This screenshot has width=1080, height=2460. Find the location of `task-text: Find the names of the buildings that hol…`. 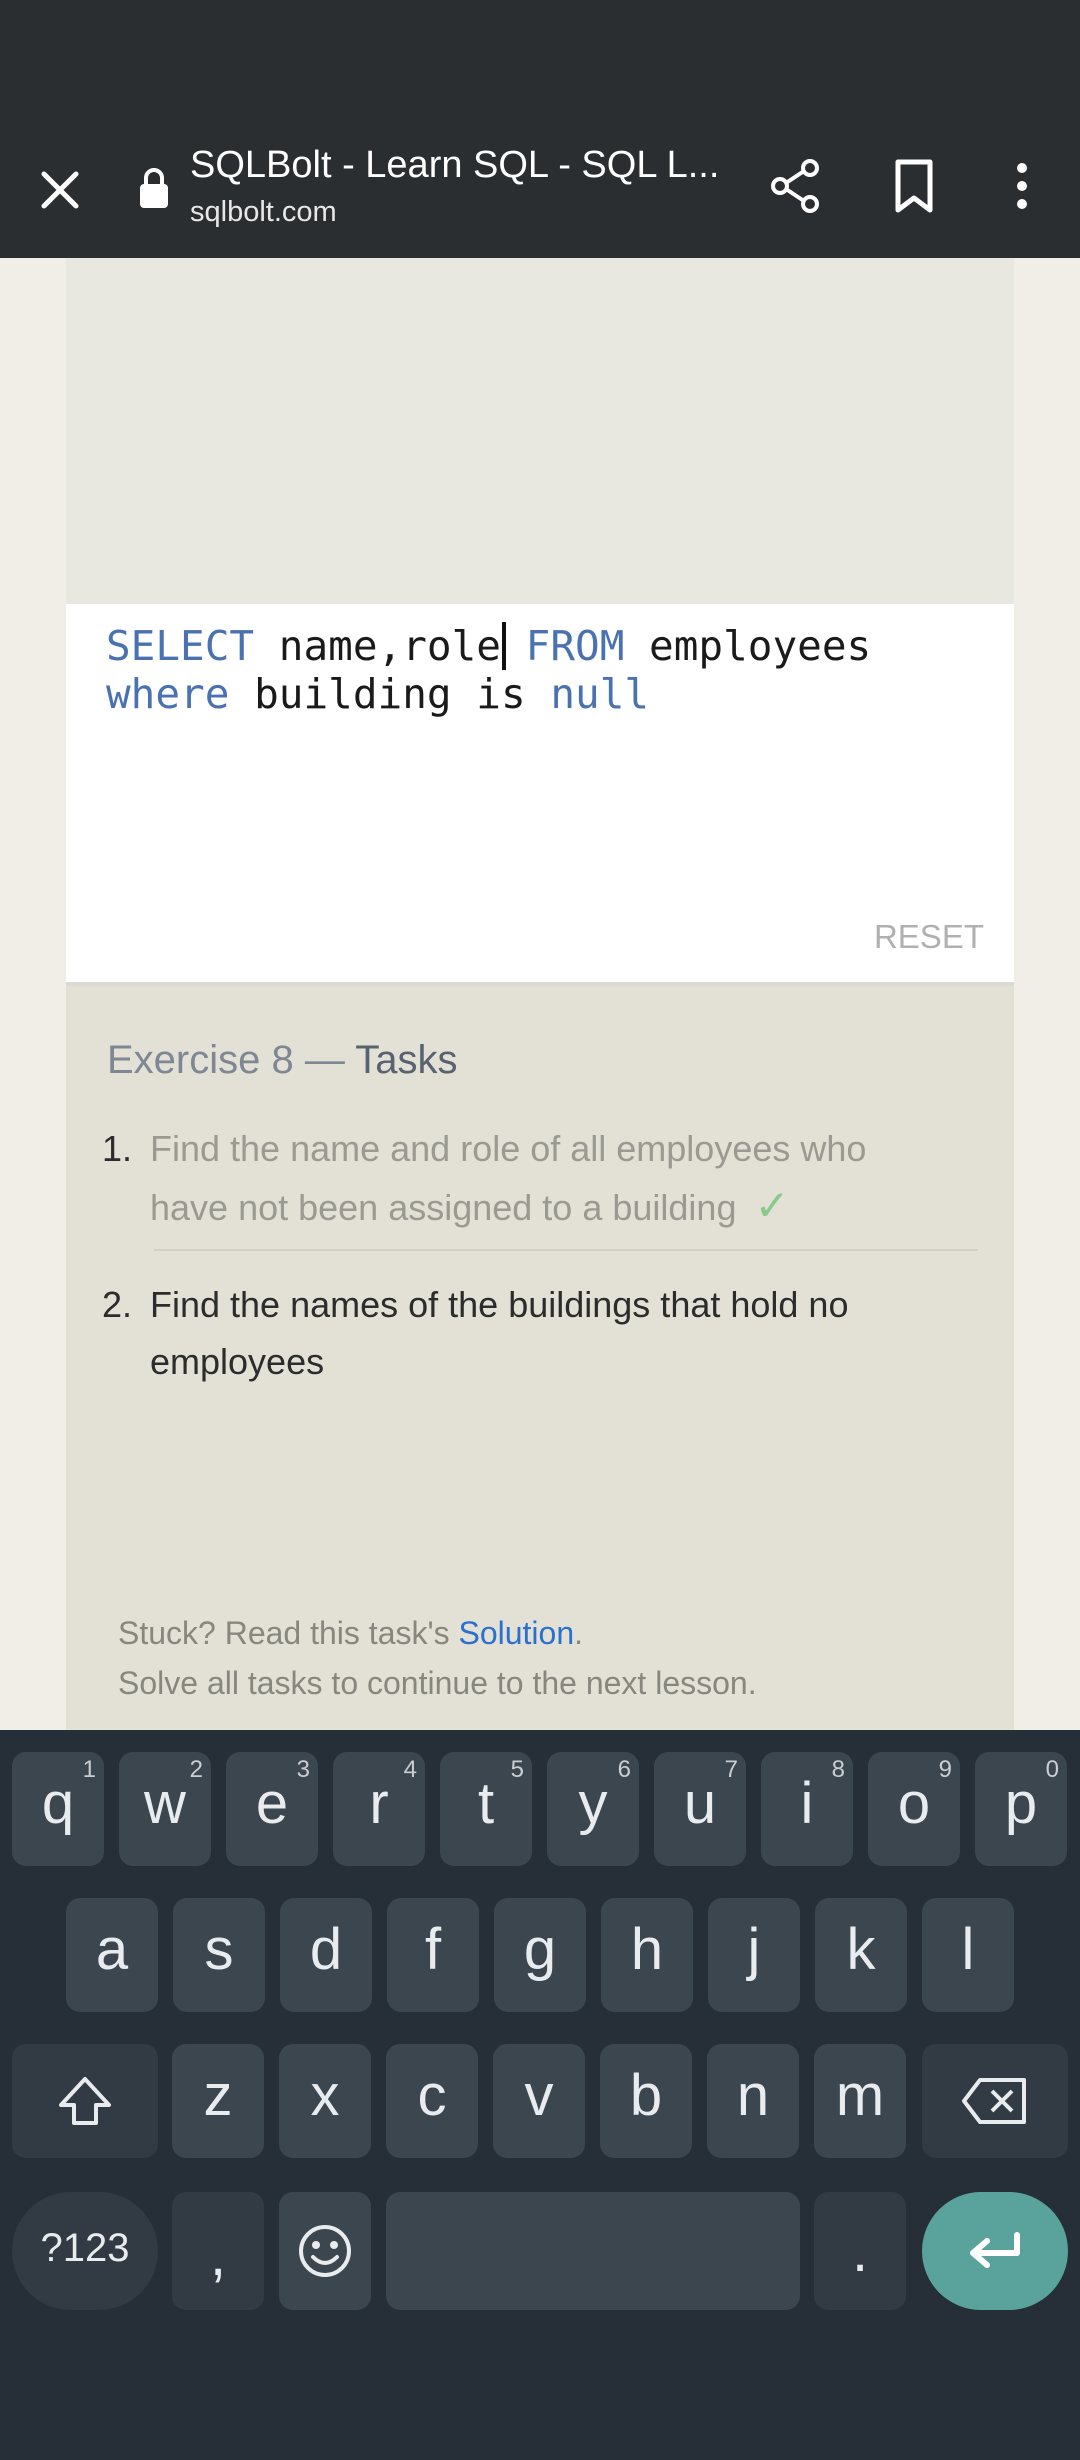

task-text: Find the names of the buildings that hol… is located at coordinates (560, 1333).